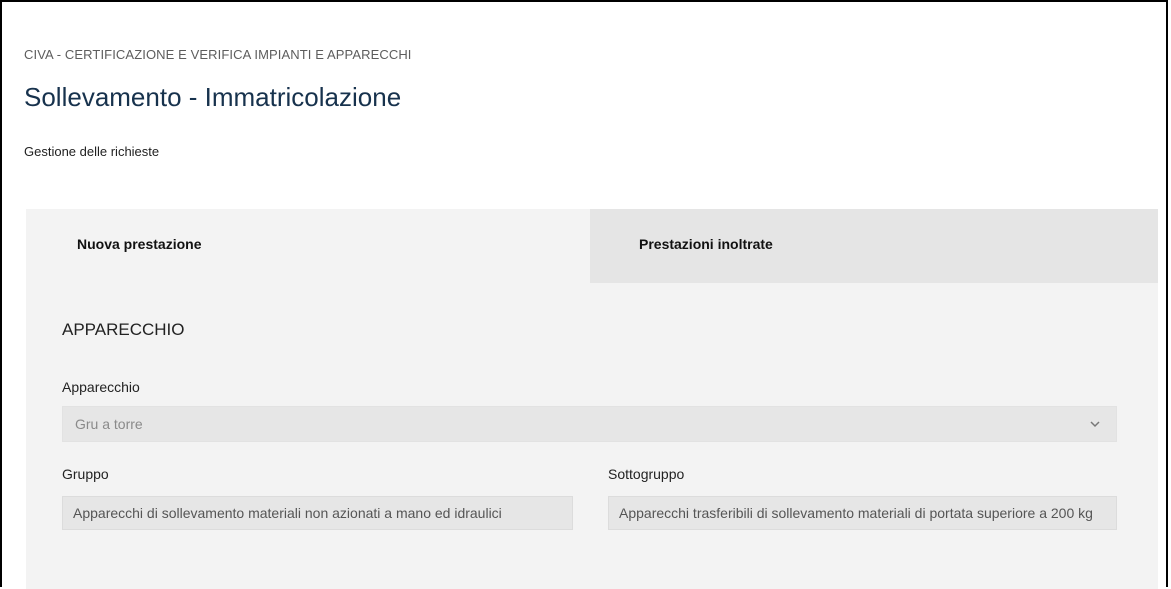 The width and height of the screenshot is (1171, 589). I want to click on tab-bar: Nuova prestazione Prestazioni inoltrate, so click(592, 246).